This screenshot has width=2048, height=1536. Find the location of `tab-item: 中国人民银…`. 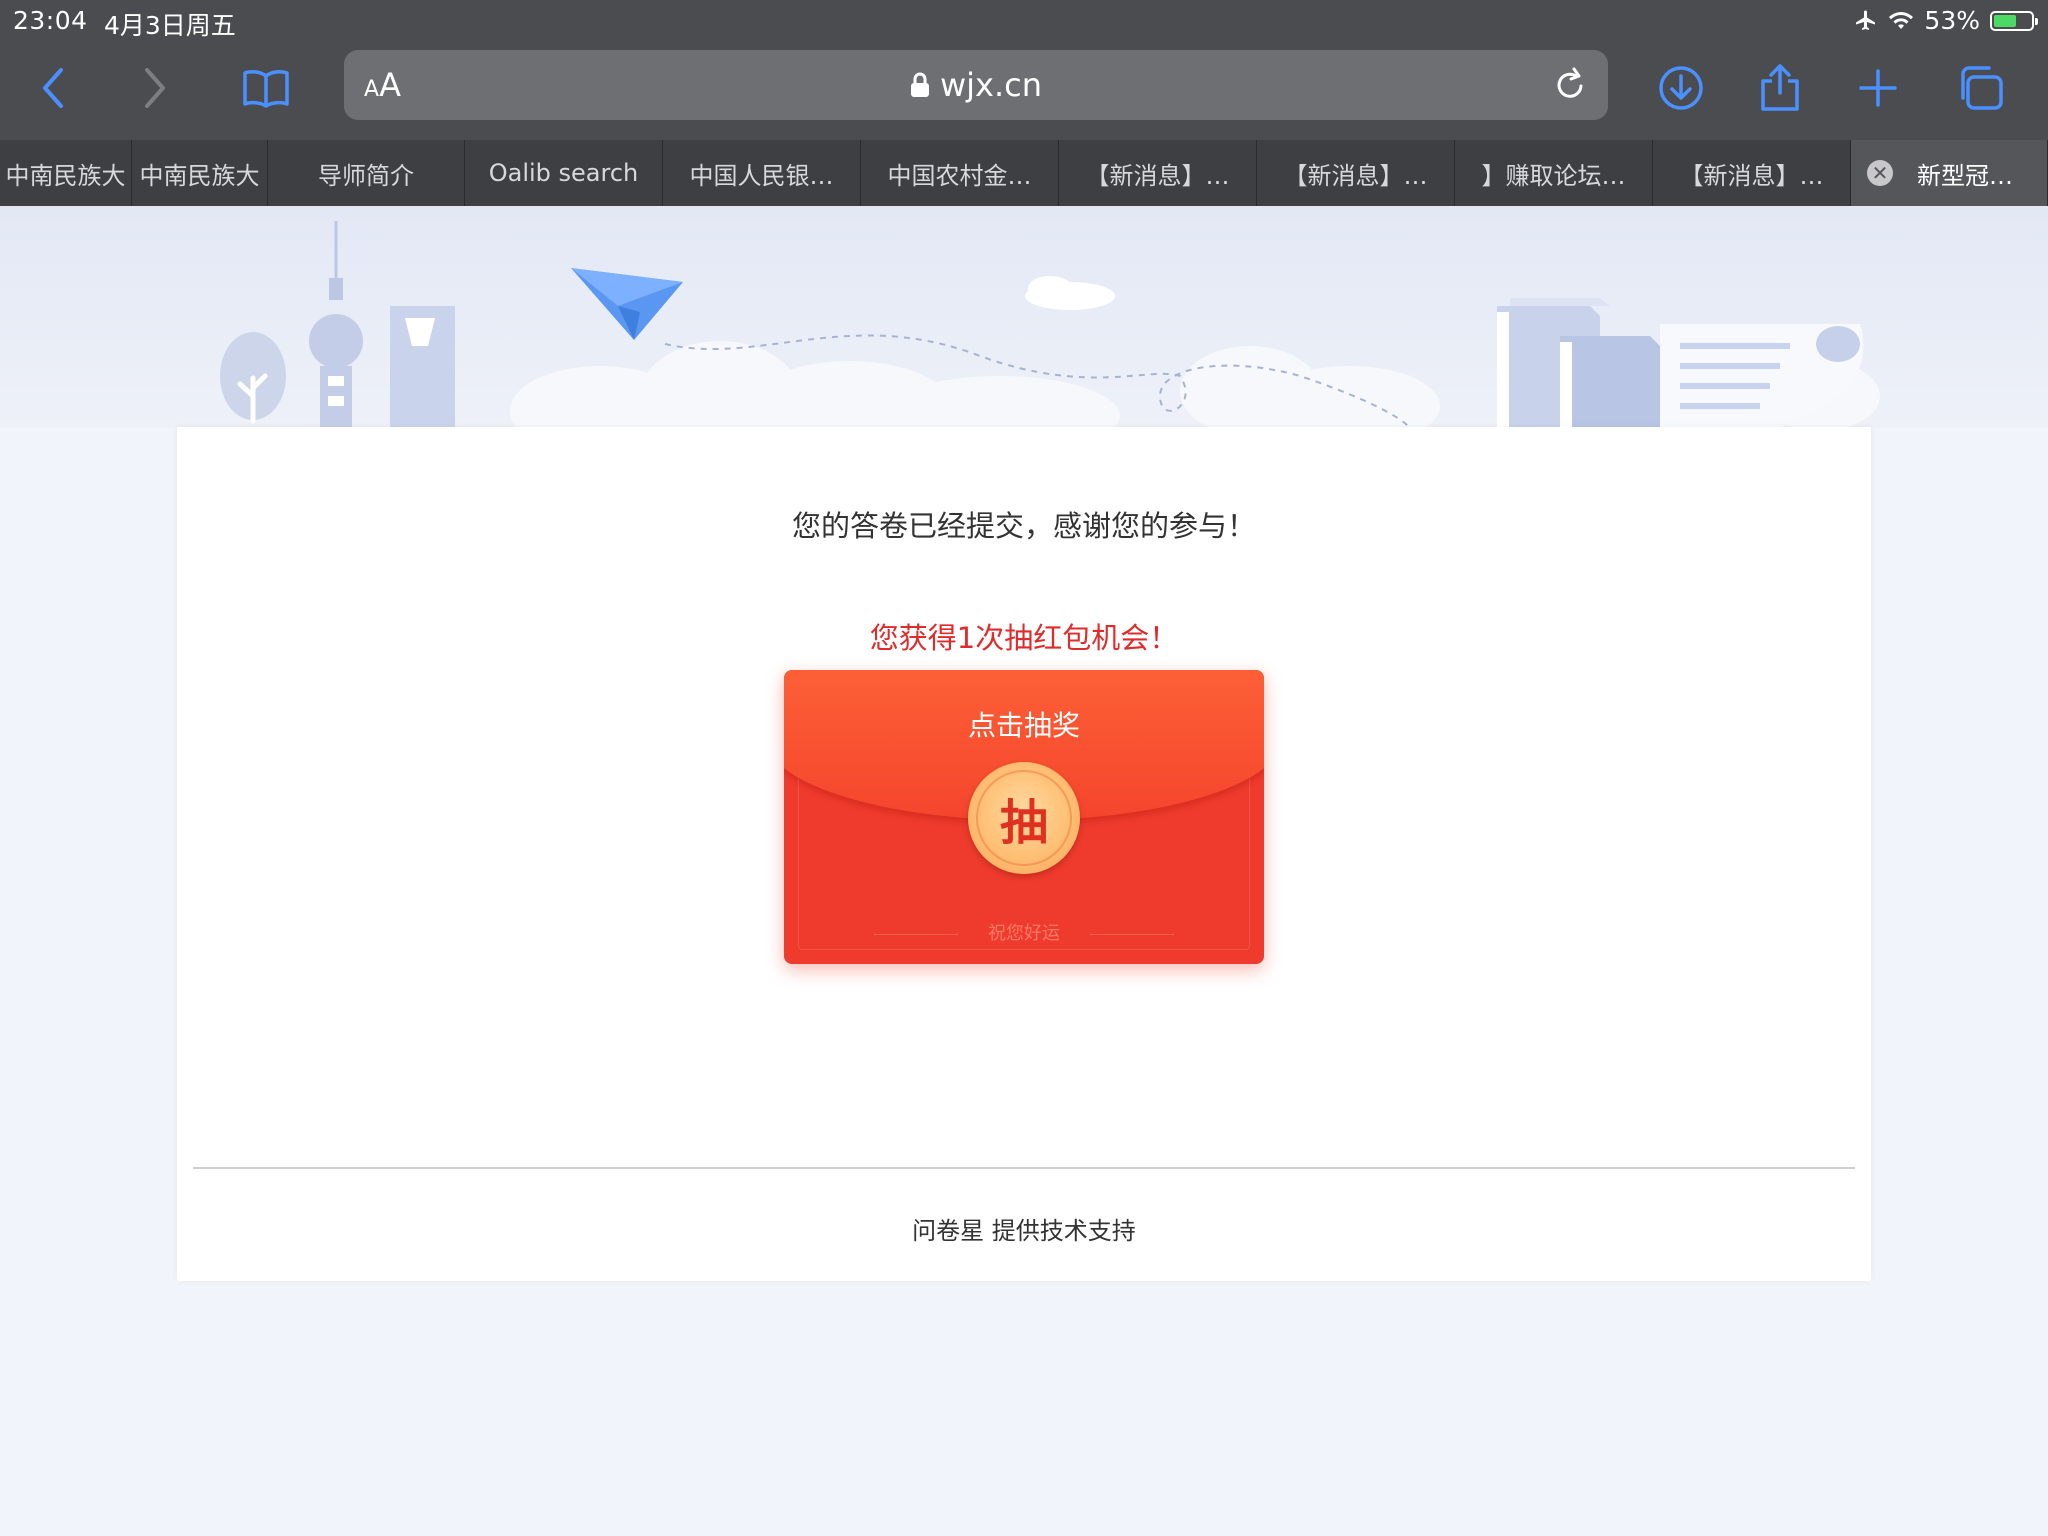

tab-item: 中国人民银… is located at coordinates (762, 173).